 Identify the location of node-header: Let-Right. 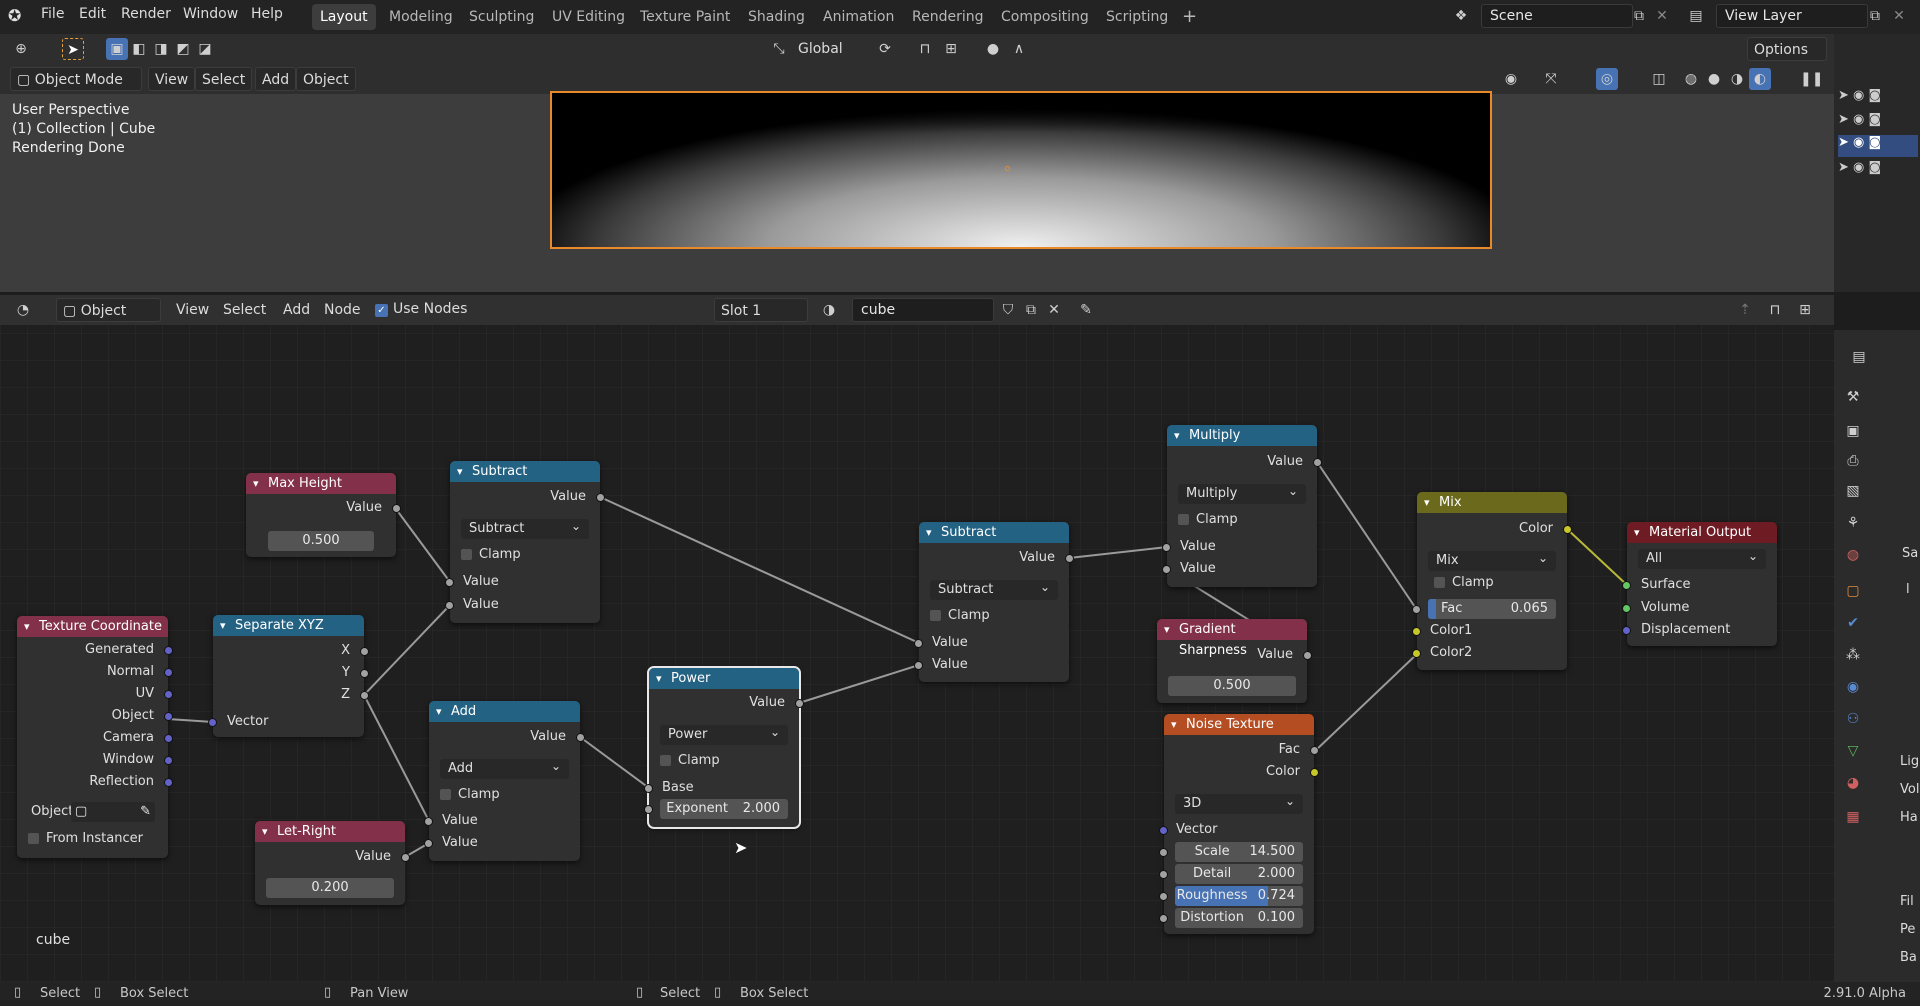
(330, 831).